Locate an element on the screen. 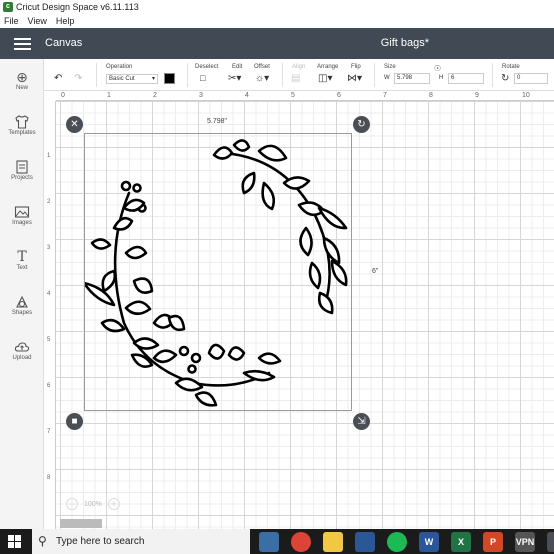 This screenshot has height=554, width=554. ruler-tick: 4 is located at coordinates (247, 95).